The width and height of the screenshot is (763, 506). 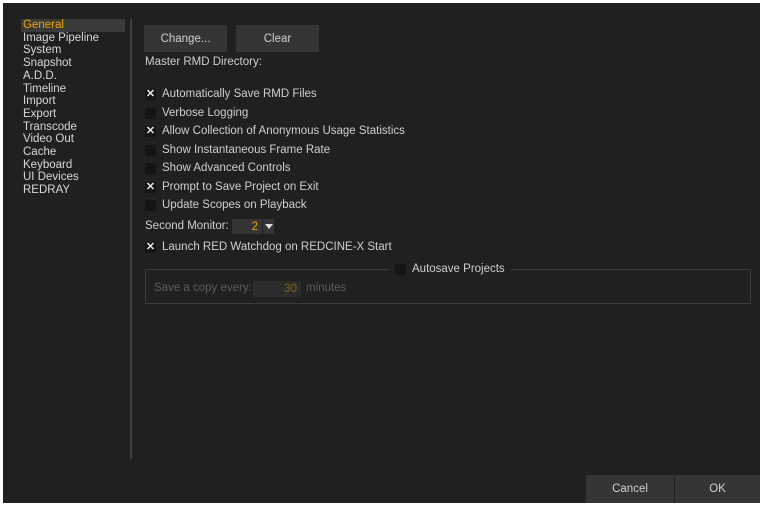 What do you see at coordinates (277, 289) in the screenshot?
I see `autosave-interval-input: 30` at bounding box center [277, 289].